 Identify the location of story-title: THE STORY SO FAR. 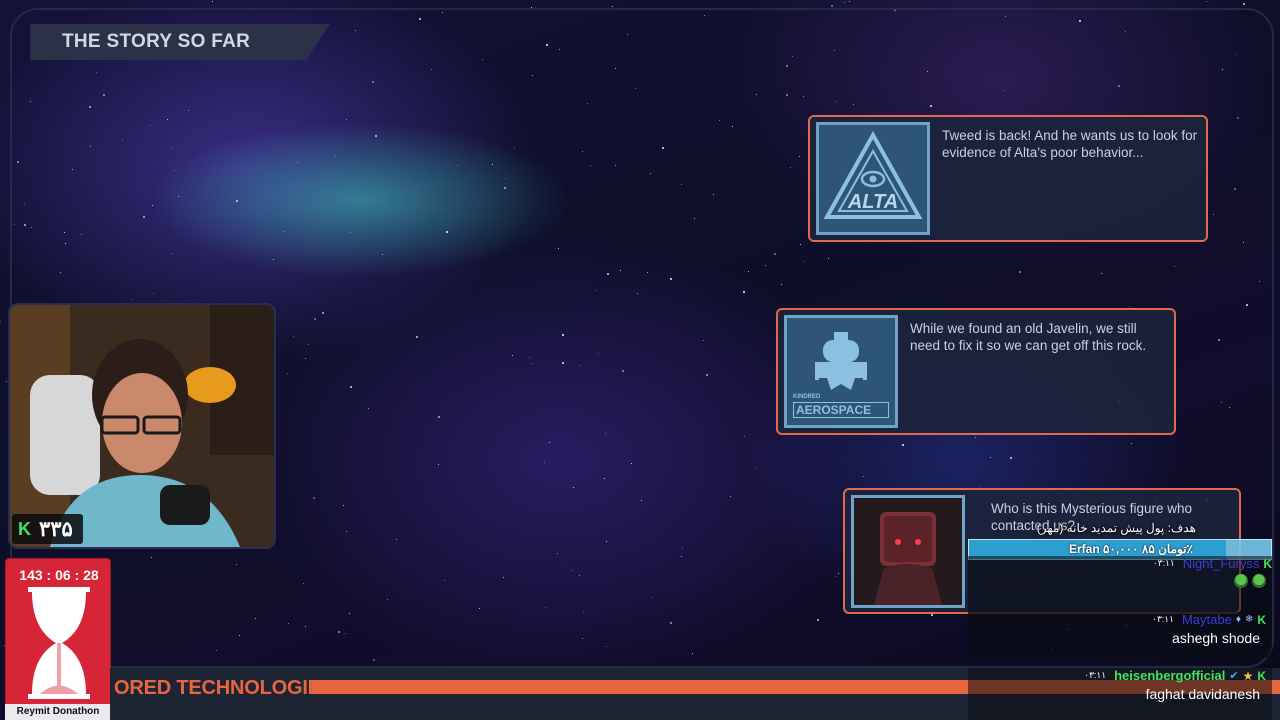
(156, 41).